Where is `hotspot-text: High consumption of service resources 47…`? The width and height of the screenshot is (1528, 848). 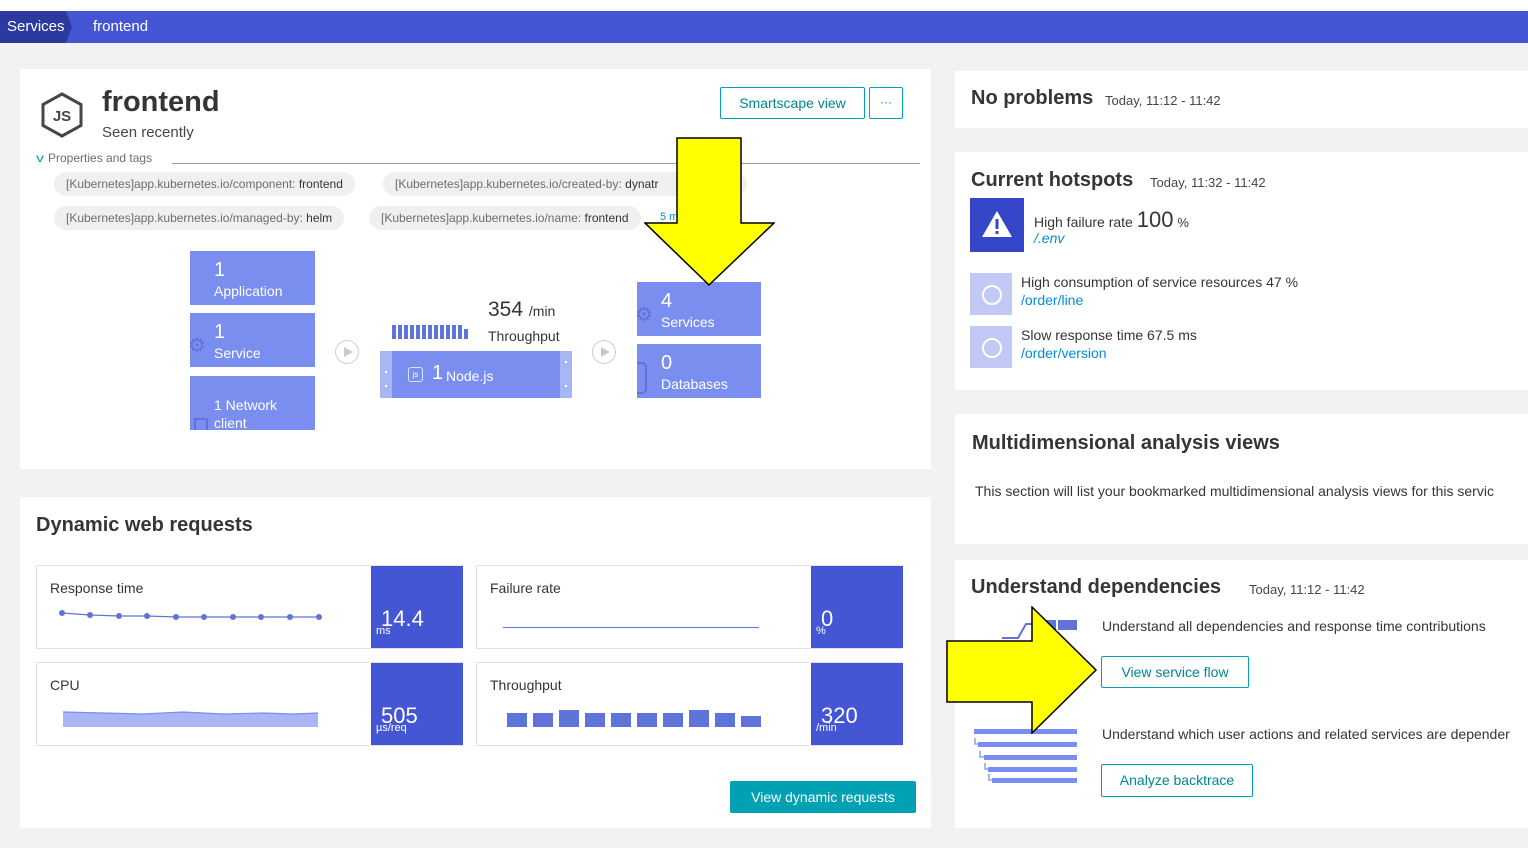 hotspot-text: High consumption of service resources 47… is located at coordinates (1160, 282).